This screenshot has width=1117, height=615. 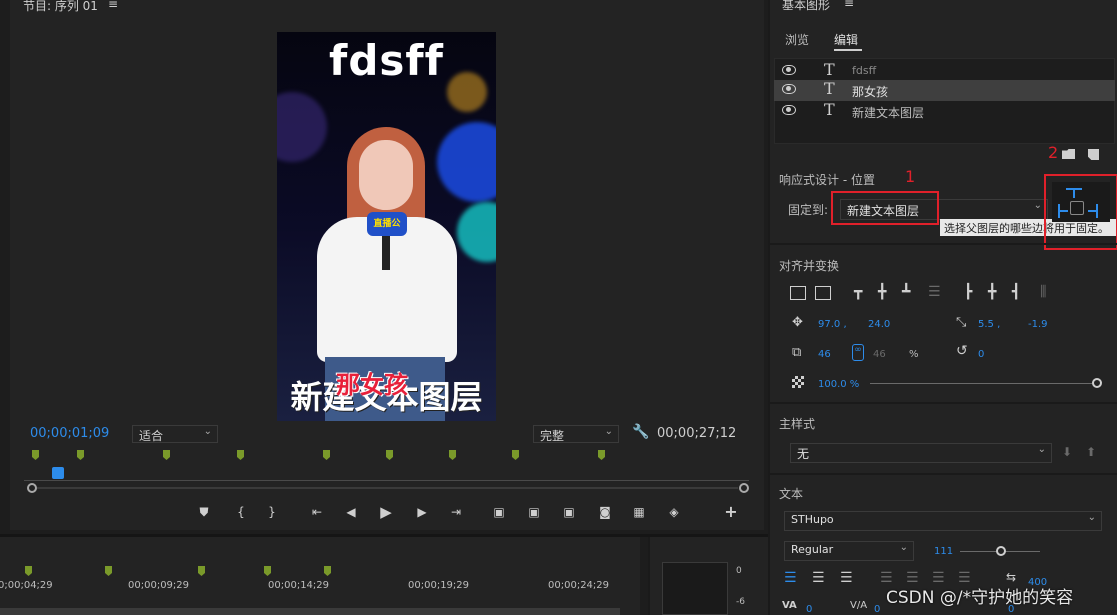 What do you see at coordinates (981, 354) in the screenshot?
I see `rotation-value: 0` at bounding box center [981, 354].